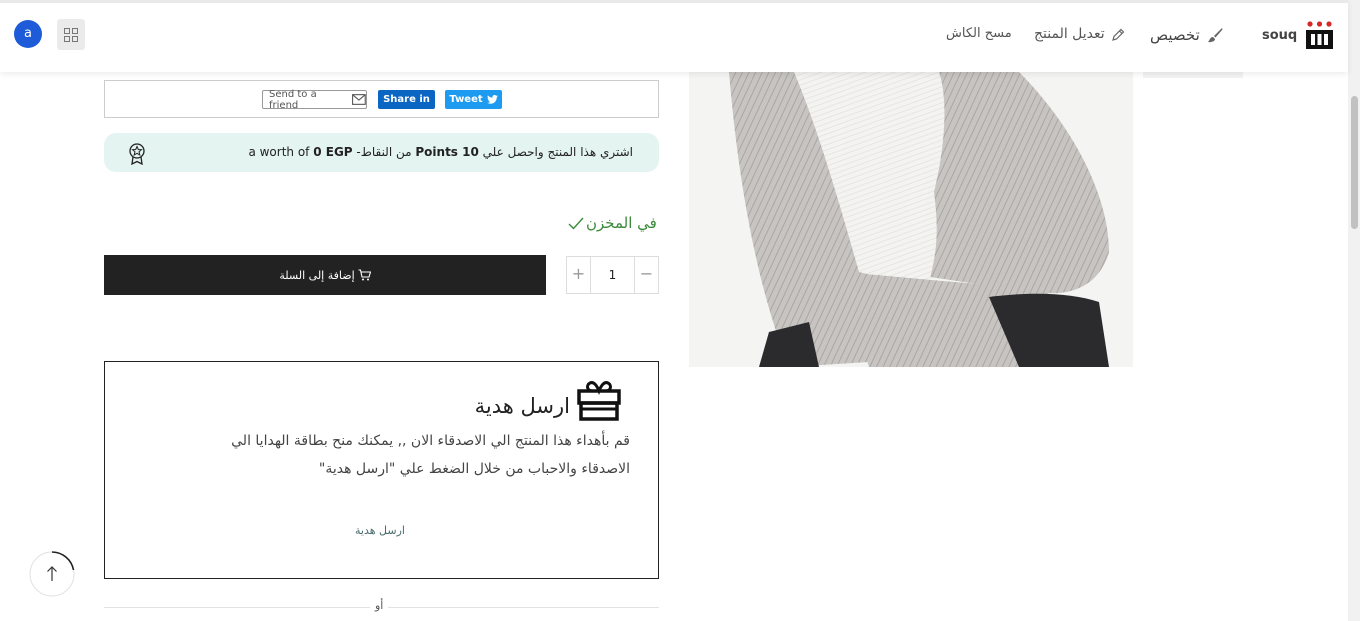  What do you see at coordinates (674, 36) in the screenshot?
I see `top-header: a مسح الكاش تعديل المنتج تخصيص souq` at bounding box center [674, 36].